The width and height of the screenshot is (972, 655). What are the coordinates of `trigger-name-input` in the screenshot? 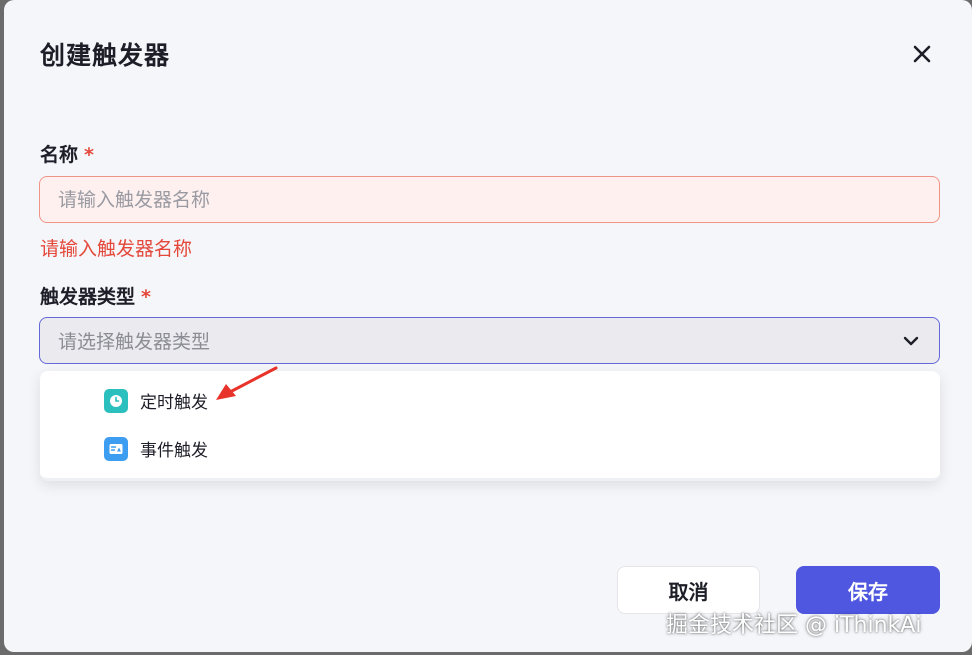 It's located at (489, 199).